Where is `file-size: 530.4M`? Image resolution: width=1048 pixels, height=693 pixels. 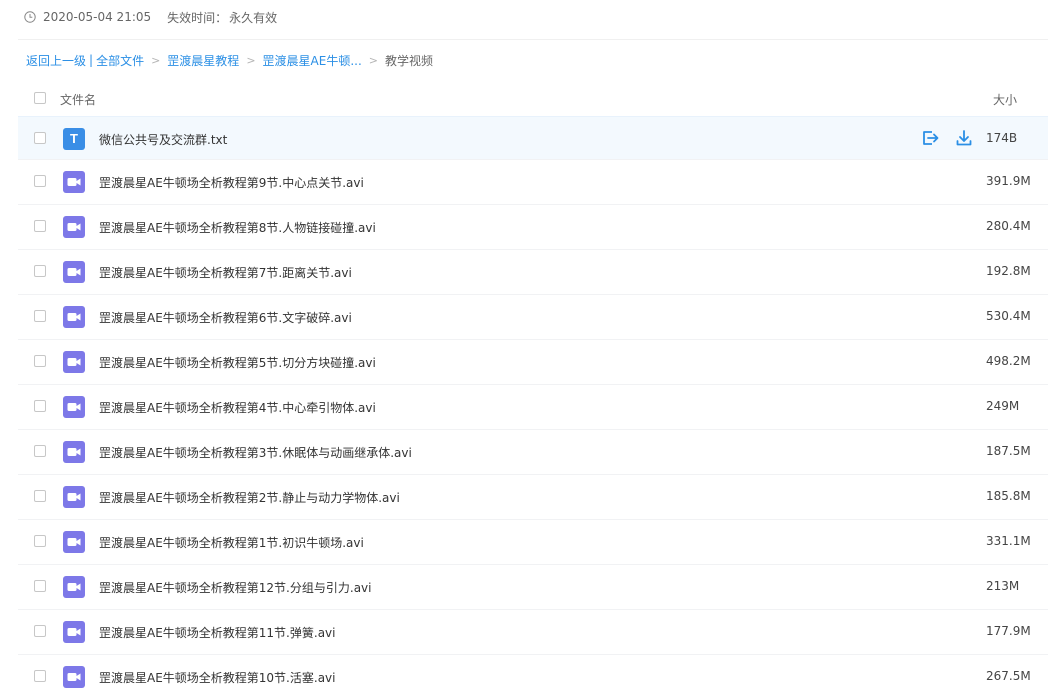 file-size: 530.4M is located at coordinates (1008, 316).